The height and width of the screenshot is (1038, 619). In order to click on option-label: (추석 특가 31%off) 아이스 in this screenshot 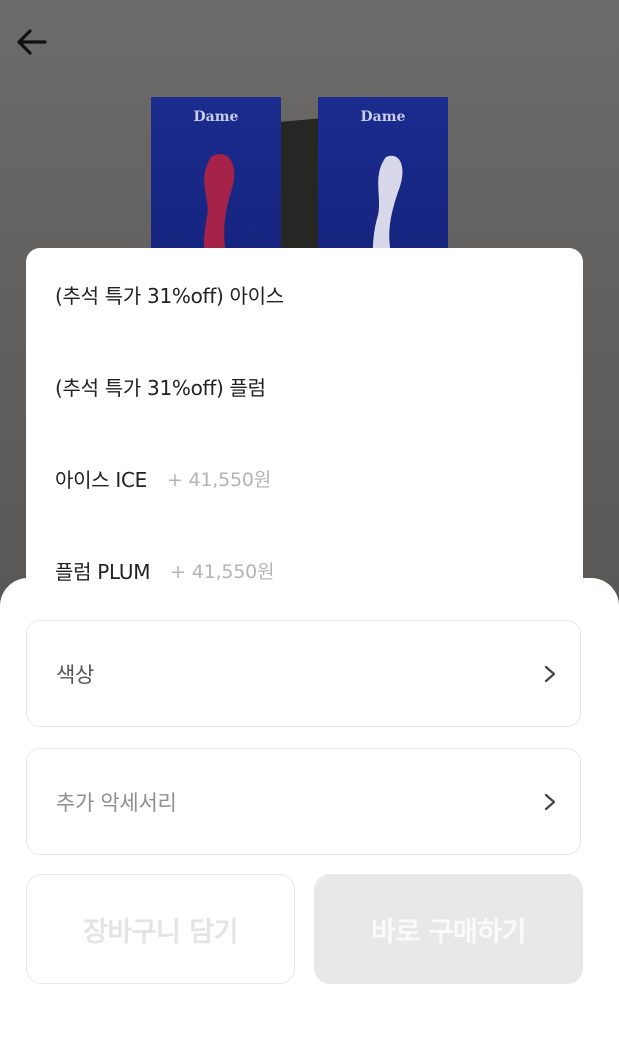, I will do `click(169, 295)`.